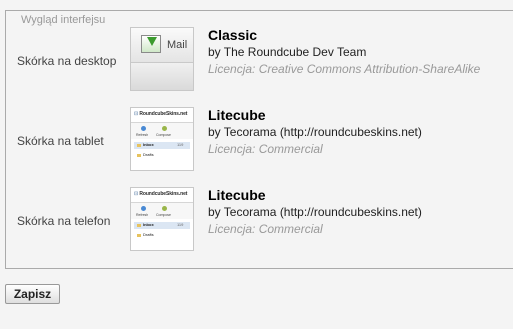 The width and height of the screenshot is (513, 329). What do you see at coordinates (63, 20) in the screenshot?
I see `fieldset-legend: Wygląd interfejsu` at bounding box center [63, 20].